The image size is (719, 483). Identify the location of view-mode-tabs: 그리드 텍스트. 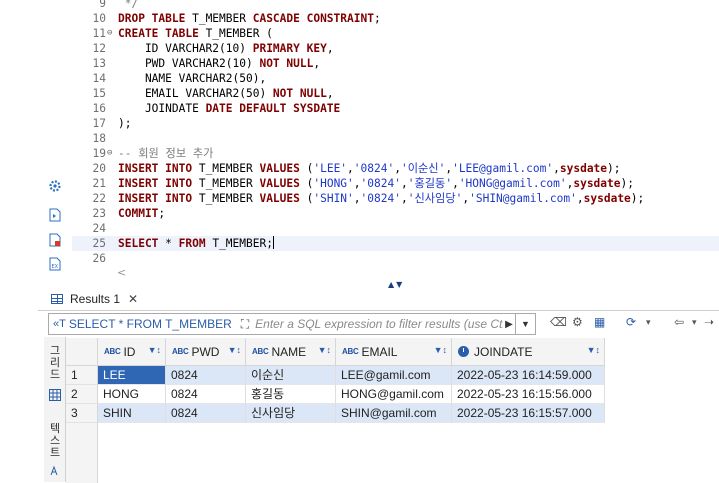
(55, 409).